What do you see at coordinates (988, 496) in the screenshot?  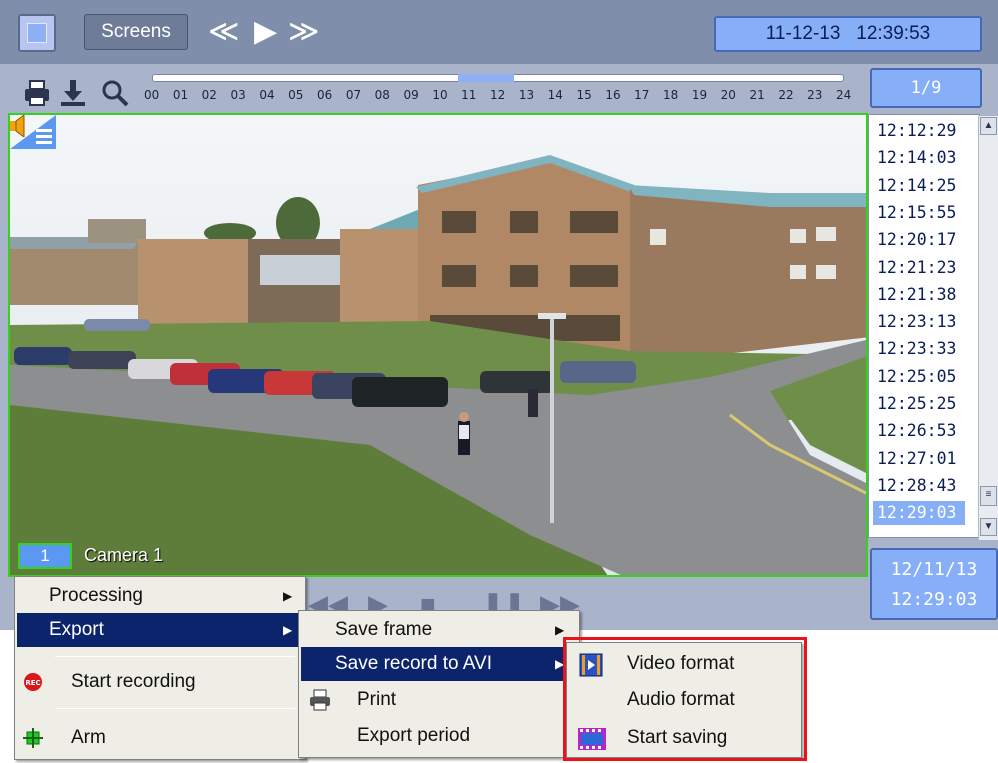 I see `scroll-thumb: ≡` at bounding box center [988, 496].